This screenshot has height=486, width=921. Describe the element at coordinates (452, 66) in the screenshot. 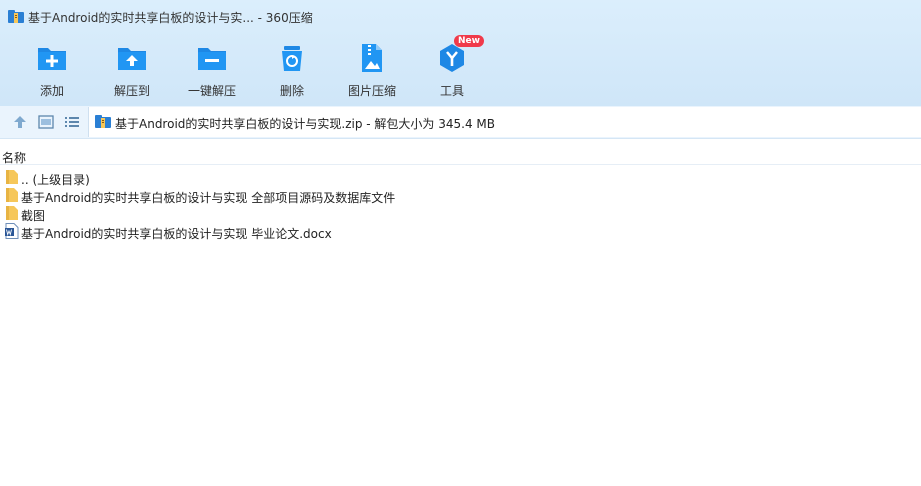

I see `tools-button: New 工具` at that location.